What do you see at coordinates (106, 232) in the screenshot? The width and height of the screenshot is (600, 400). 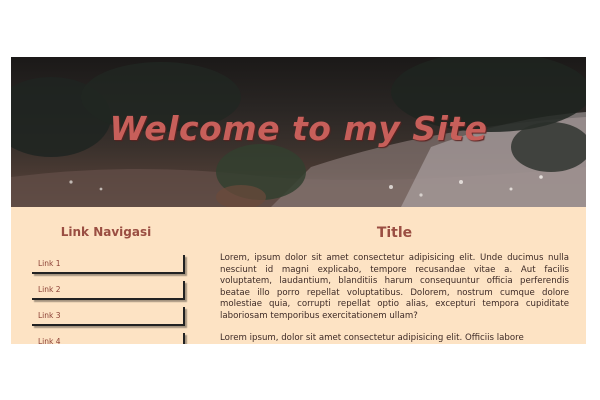 I see `sidebar-title: Link Navigasi` at bounding box center [106, 232].